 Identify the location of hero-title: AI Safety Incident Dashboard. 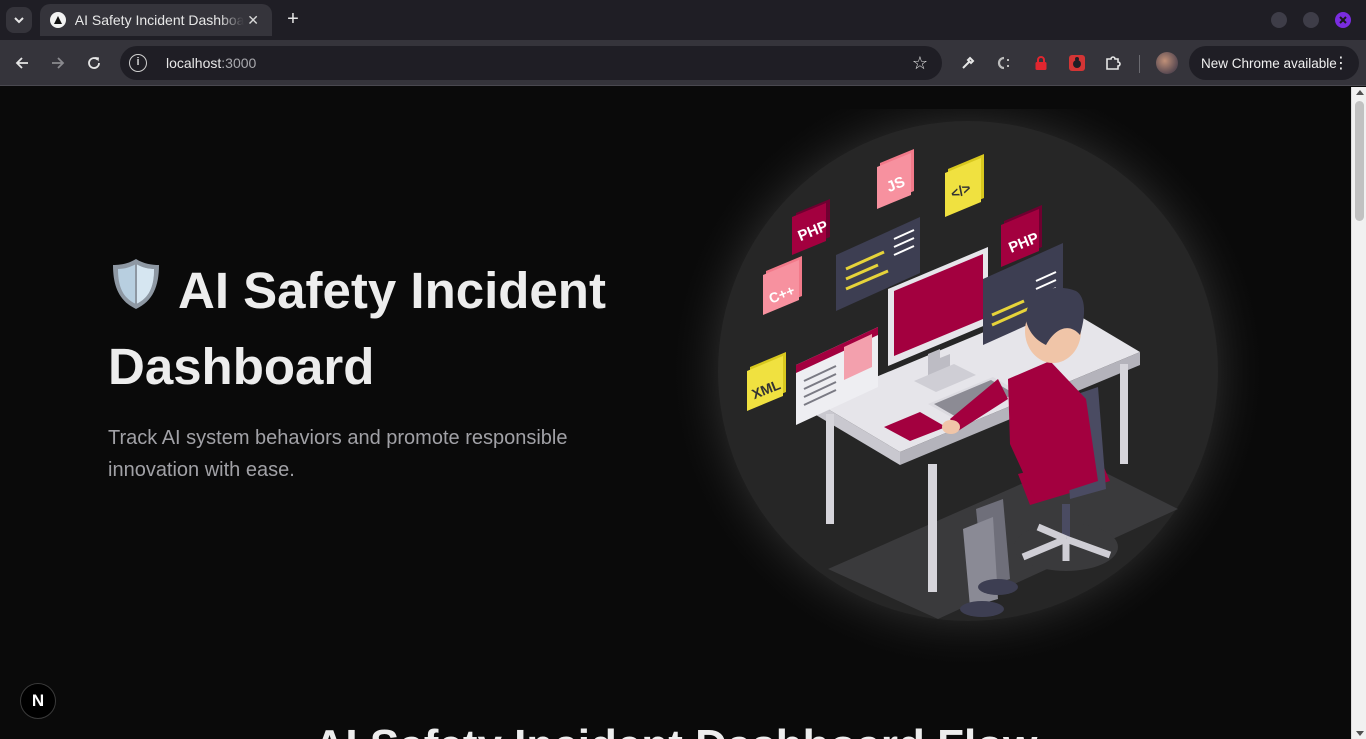
(388, 329).